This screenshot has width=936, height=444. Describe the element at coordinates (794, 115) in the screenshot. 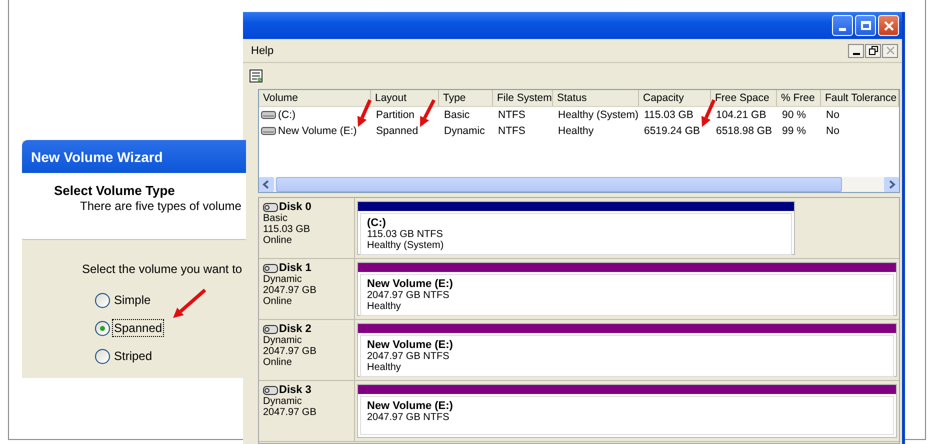

I see `table-cell: 90 %` at that location.